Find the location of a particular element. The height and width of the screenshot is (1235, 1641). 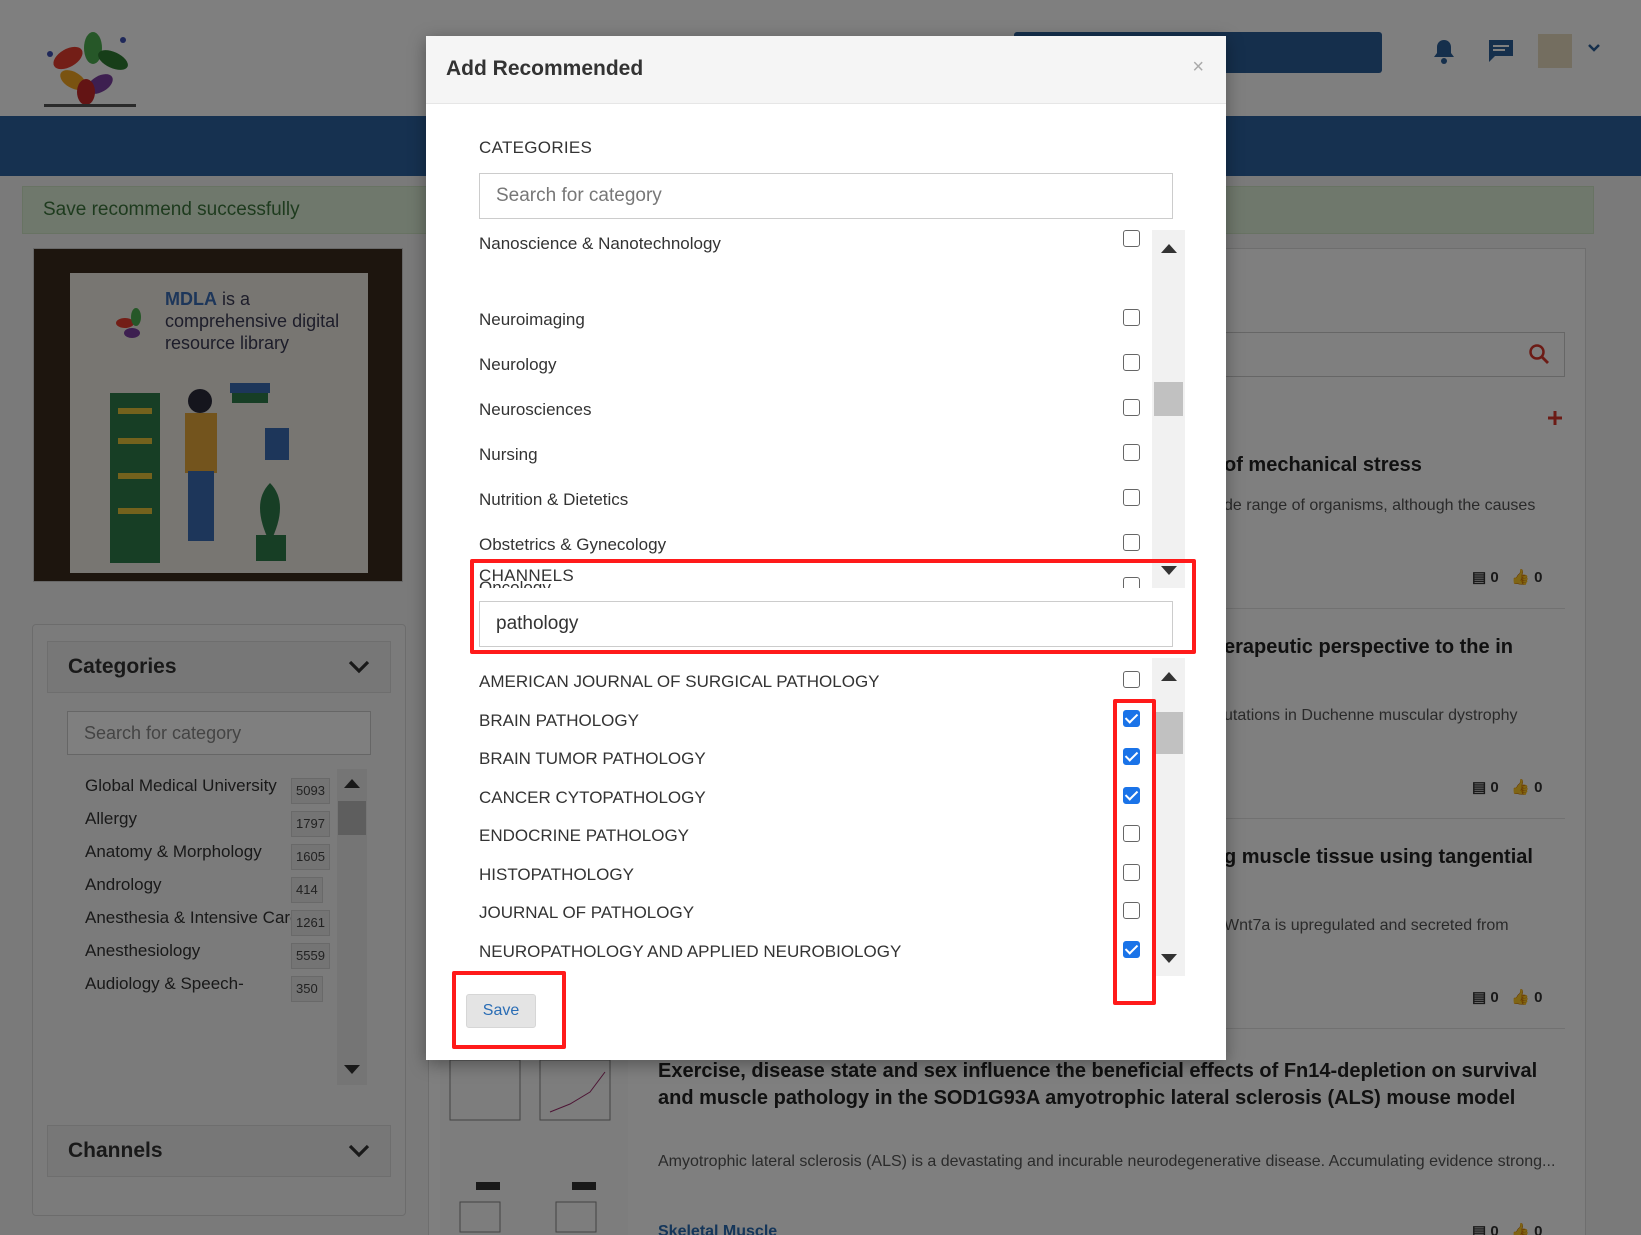

channel-item: NEUROPATHOLOGY AND APPLIED NEUROBIOLOGY is located at coordinates (809, 952).